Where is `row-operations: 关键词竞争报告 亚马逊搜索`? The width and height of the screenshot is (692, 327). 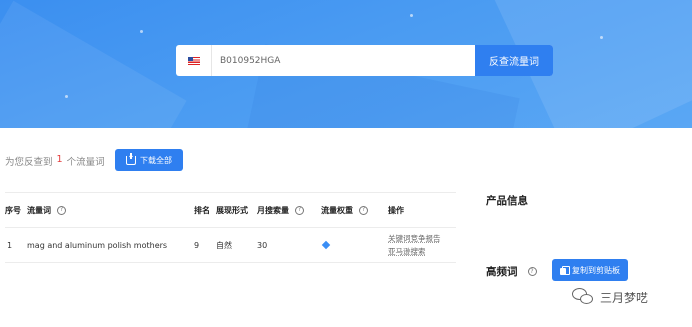 row-operations: 关键词竞争报告 亚马逊搜索 is located at coordinates (414, 245).